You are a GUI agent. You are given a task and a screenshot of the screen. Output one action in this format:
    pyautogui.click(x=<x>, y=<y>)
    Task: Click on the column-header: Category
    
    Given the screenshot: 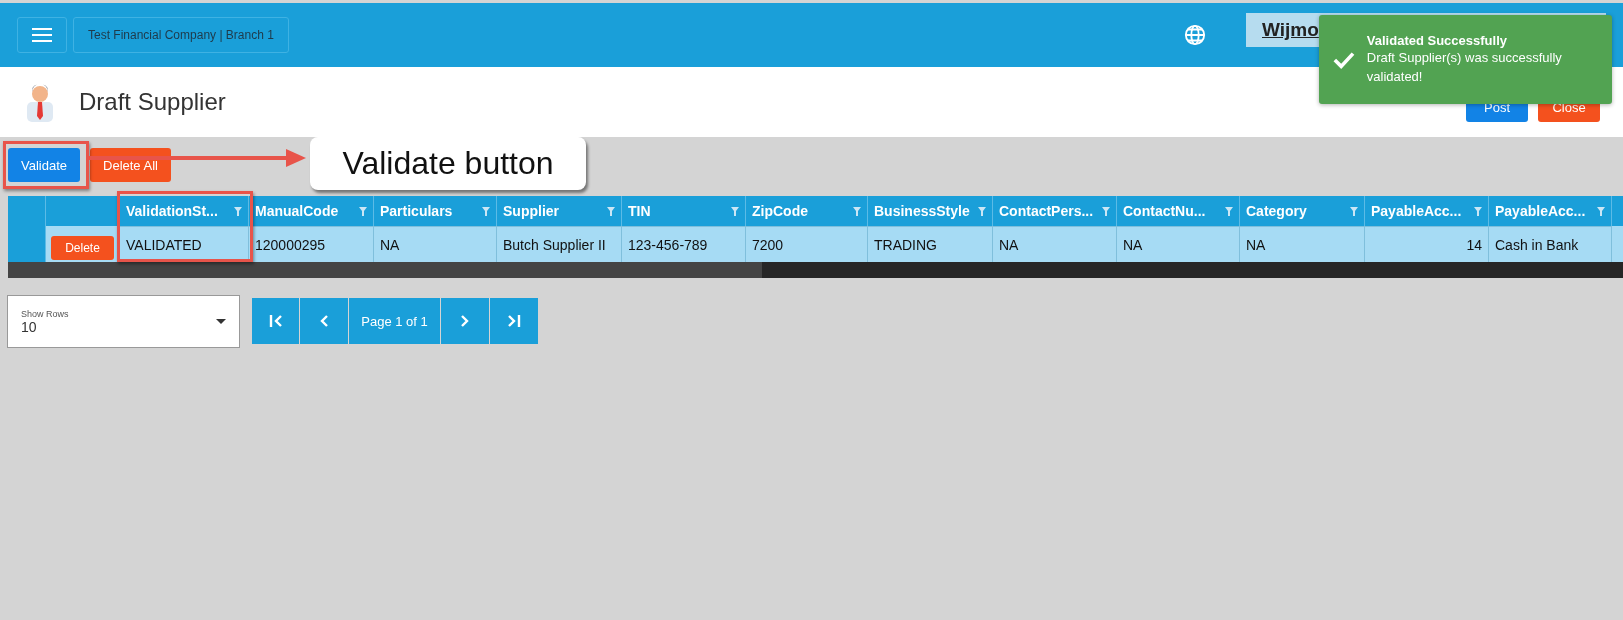 What is the action you would take?
    pyautogui.click(x=1302, y=211)
    